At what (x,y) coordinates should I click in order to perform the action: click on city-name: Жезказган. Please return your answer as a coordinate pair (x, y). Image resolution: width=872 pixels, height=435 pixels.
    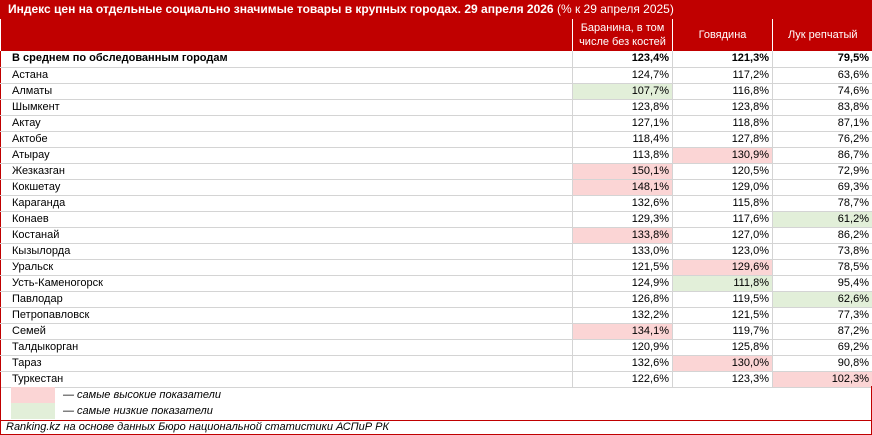
    Looking at the image, I should click on (286, 171).